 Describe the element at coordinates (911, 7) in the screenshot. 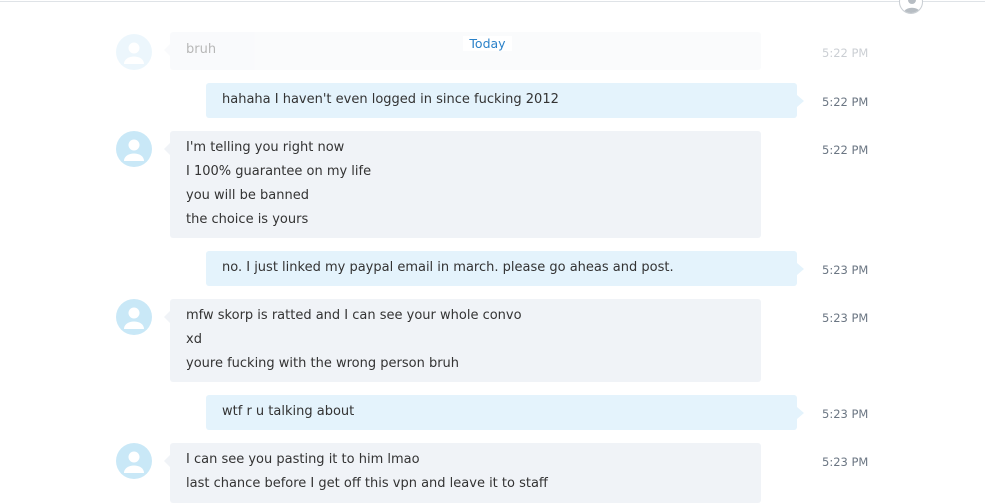

I see `contact-avatar-icon` at that location.